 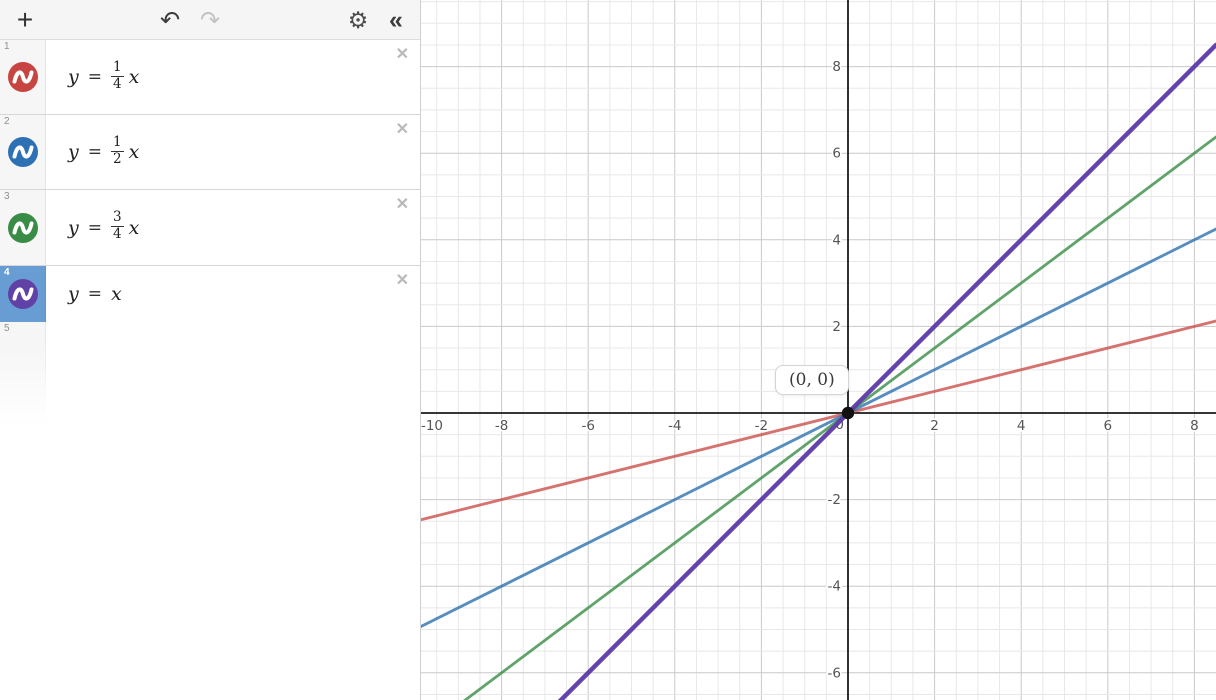 What do you see at coordinates (117, 75) in the screenshot?
I see `fraction: 1 4` at bounding box center [117, 75].